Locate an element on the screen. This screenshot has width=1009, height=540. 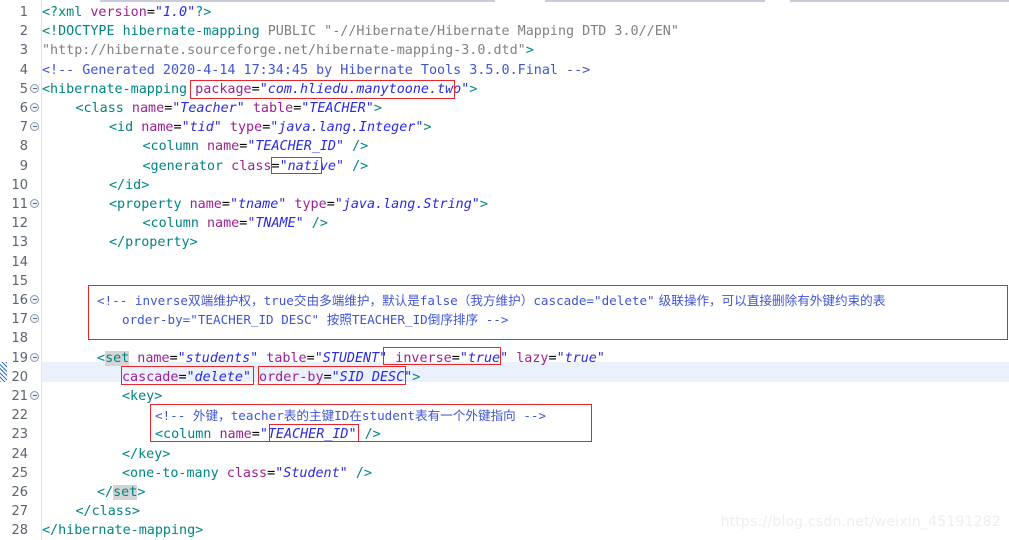
code-line-20: cascade="delete" order-by="SID DESC"> is located at coordinates (525, 377).